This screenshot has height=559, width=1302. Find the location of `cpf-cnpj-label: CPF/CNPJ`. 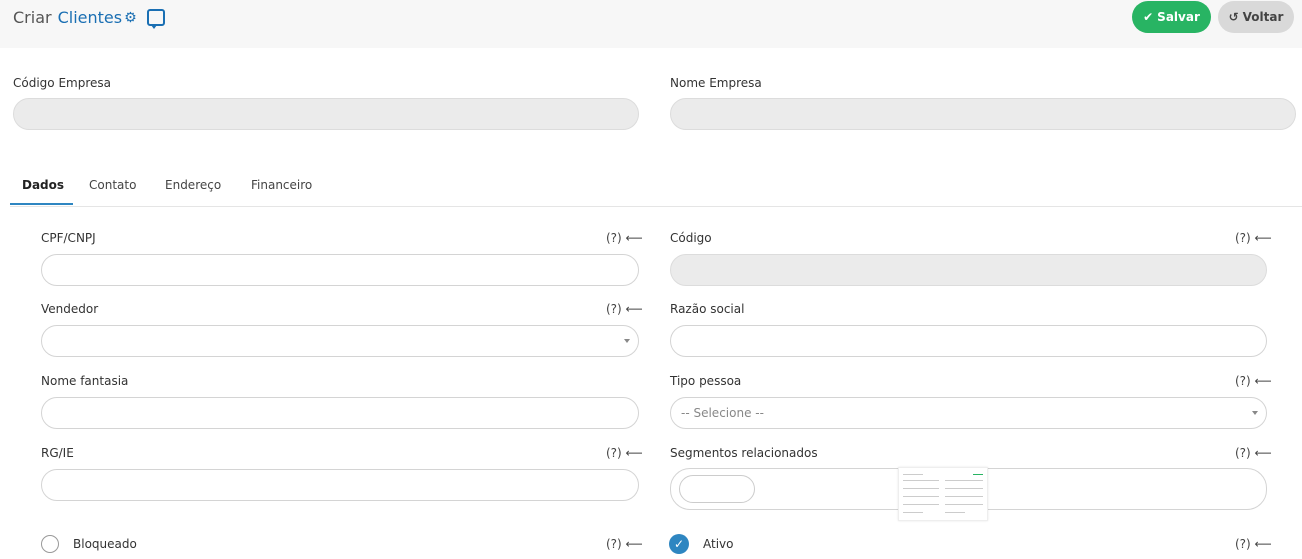

cpf-cnpj-label: CPF/CNPJ is located at coordinates (68, 238).